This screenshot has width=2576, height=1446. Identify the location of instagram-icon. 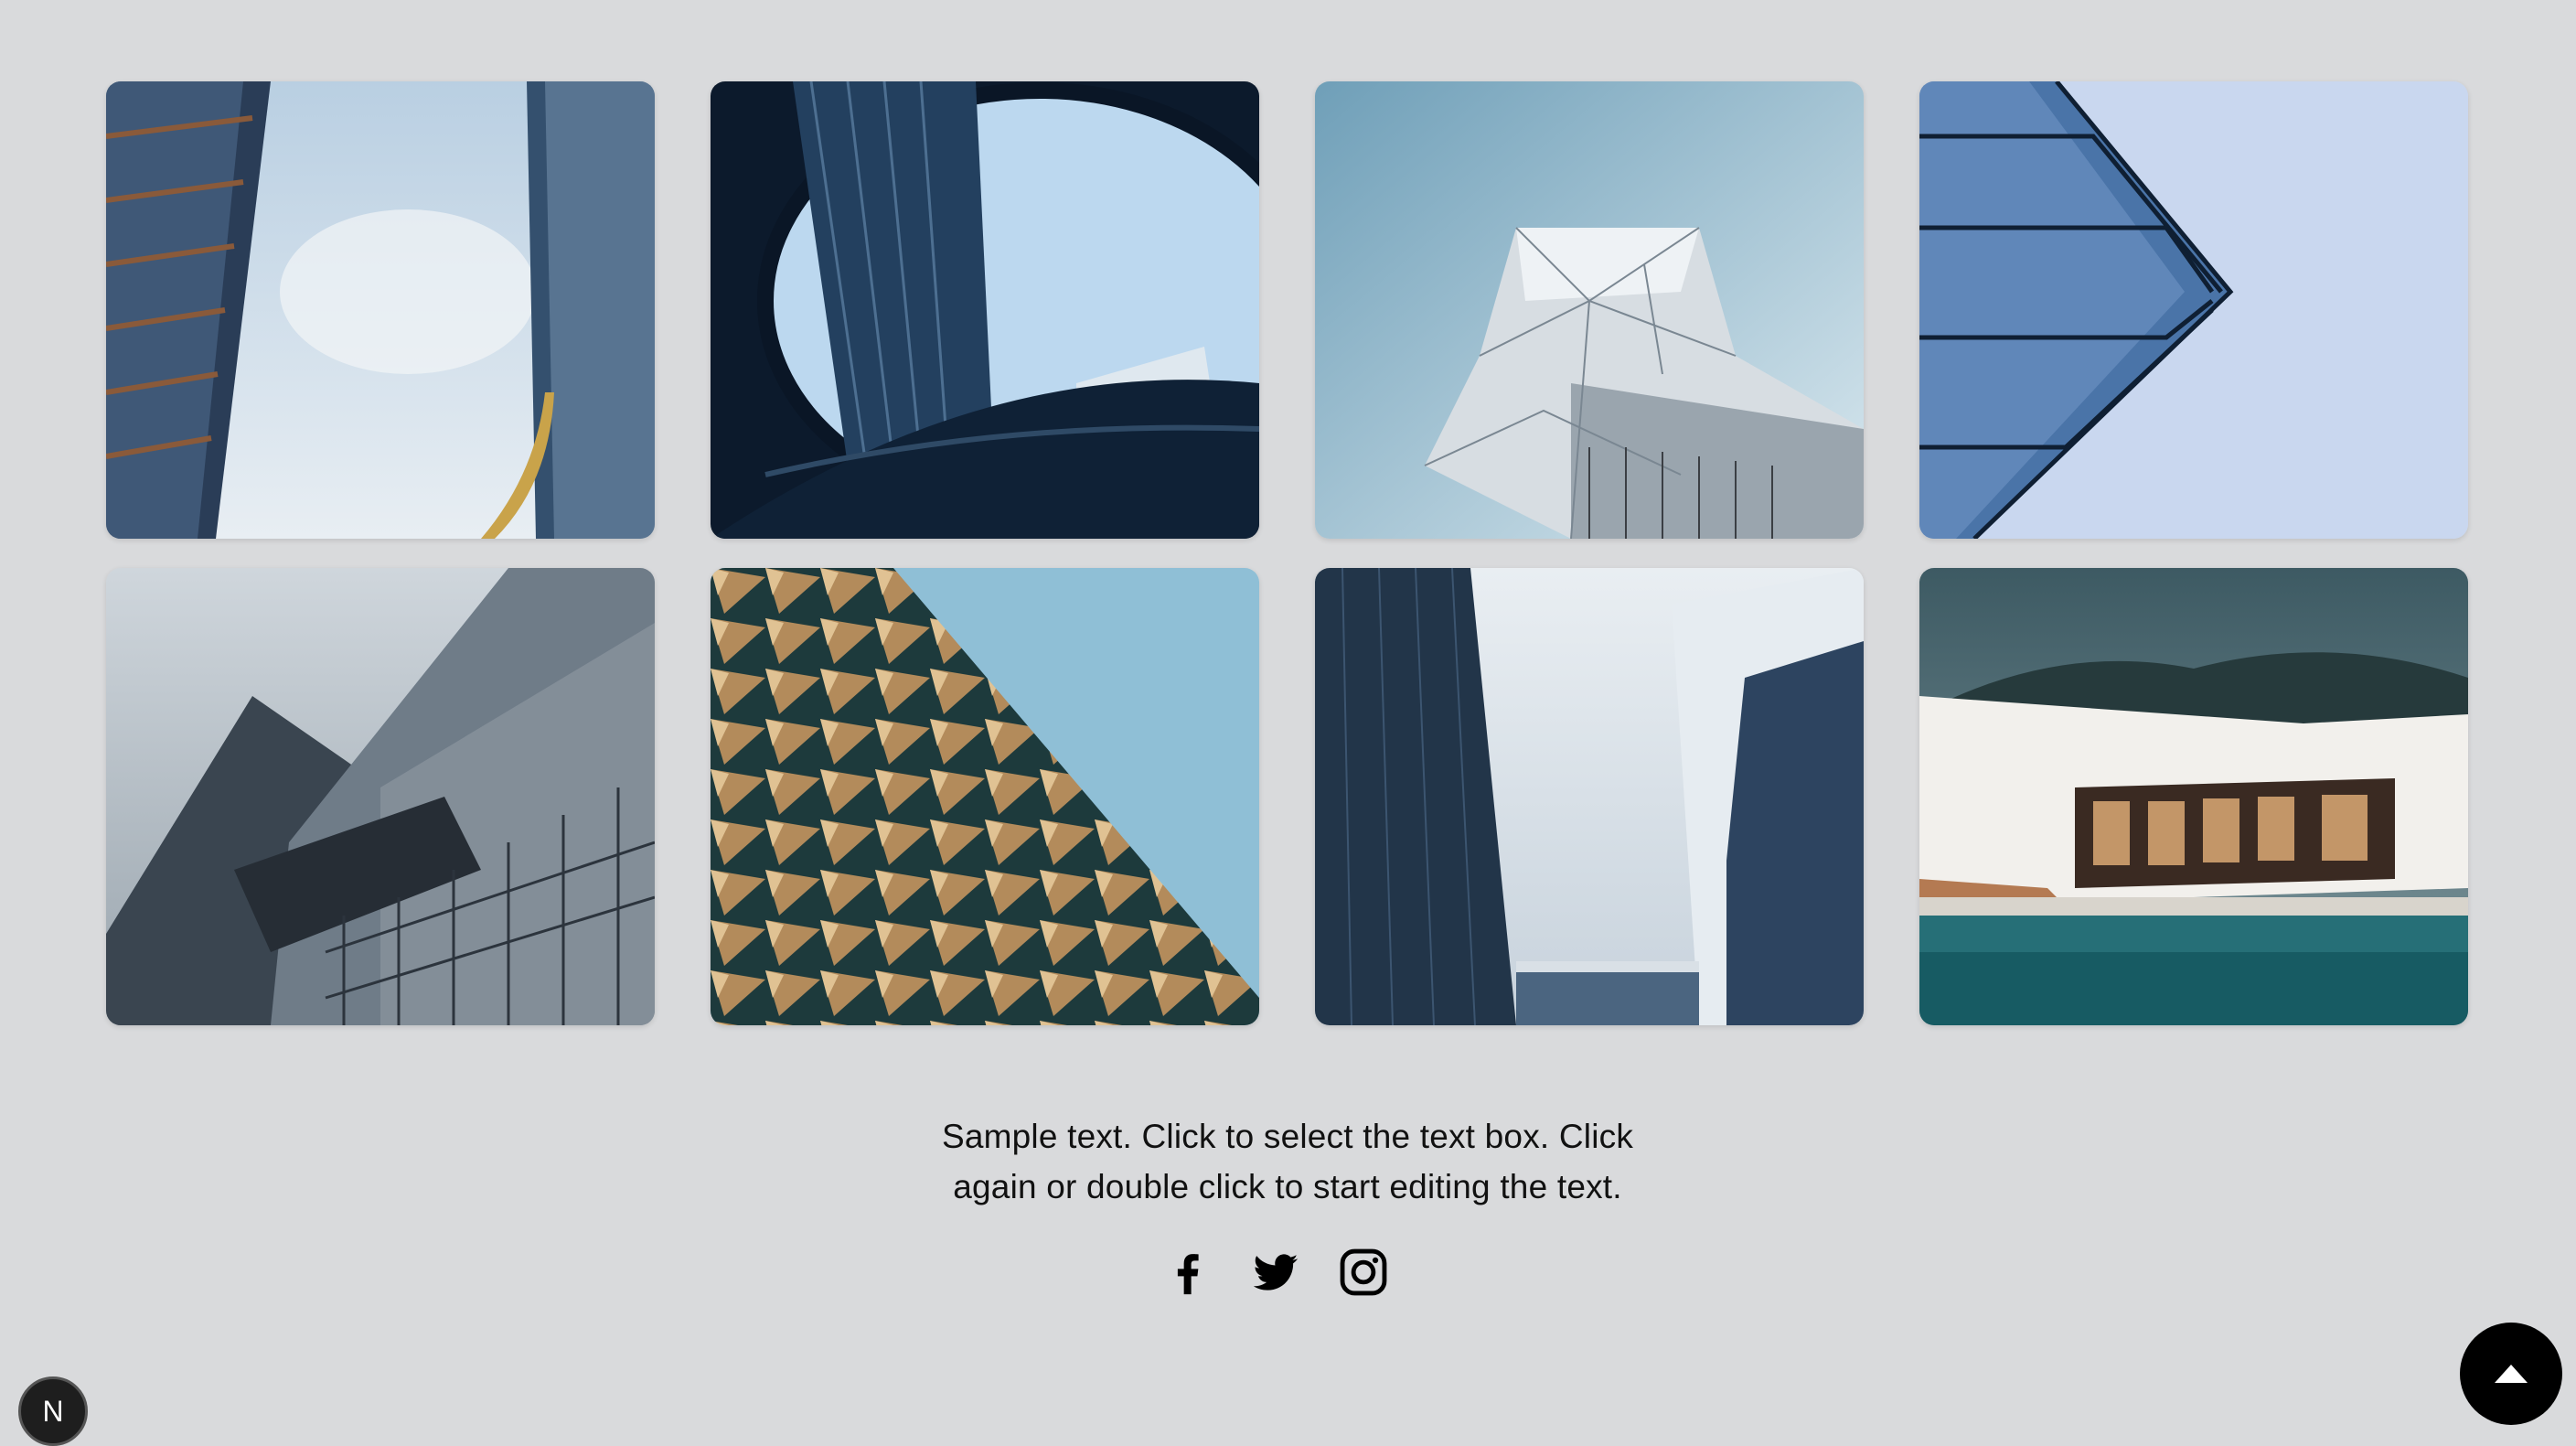
(1363, 1272).